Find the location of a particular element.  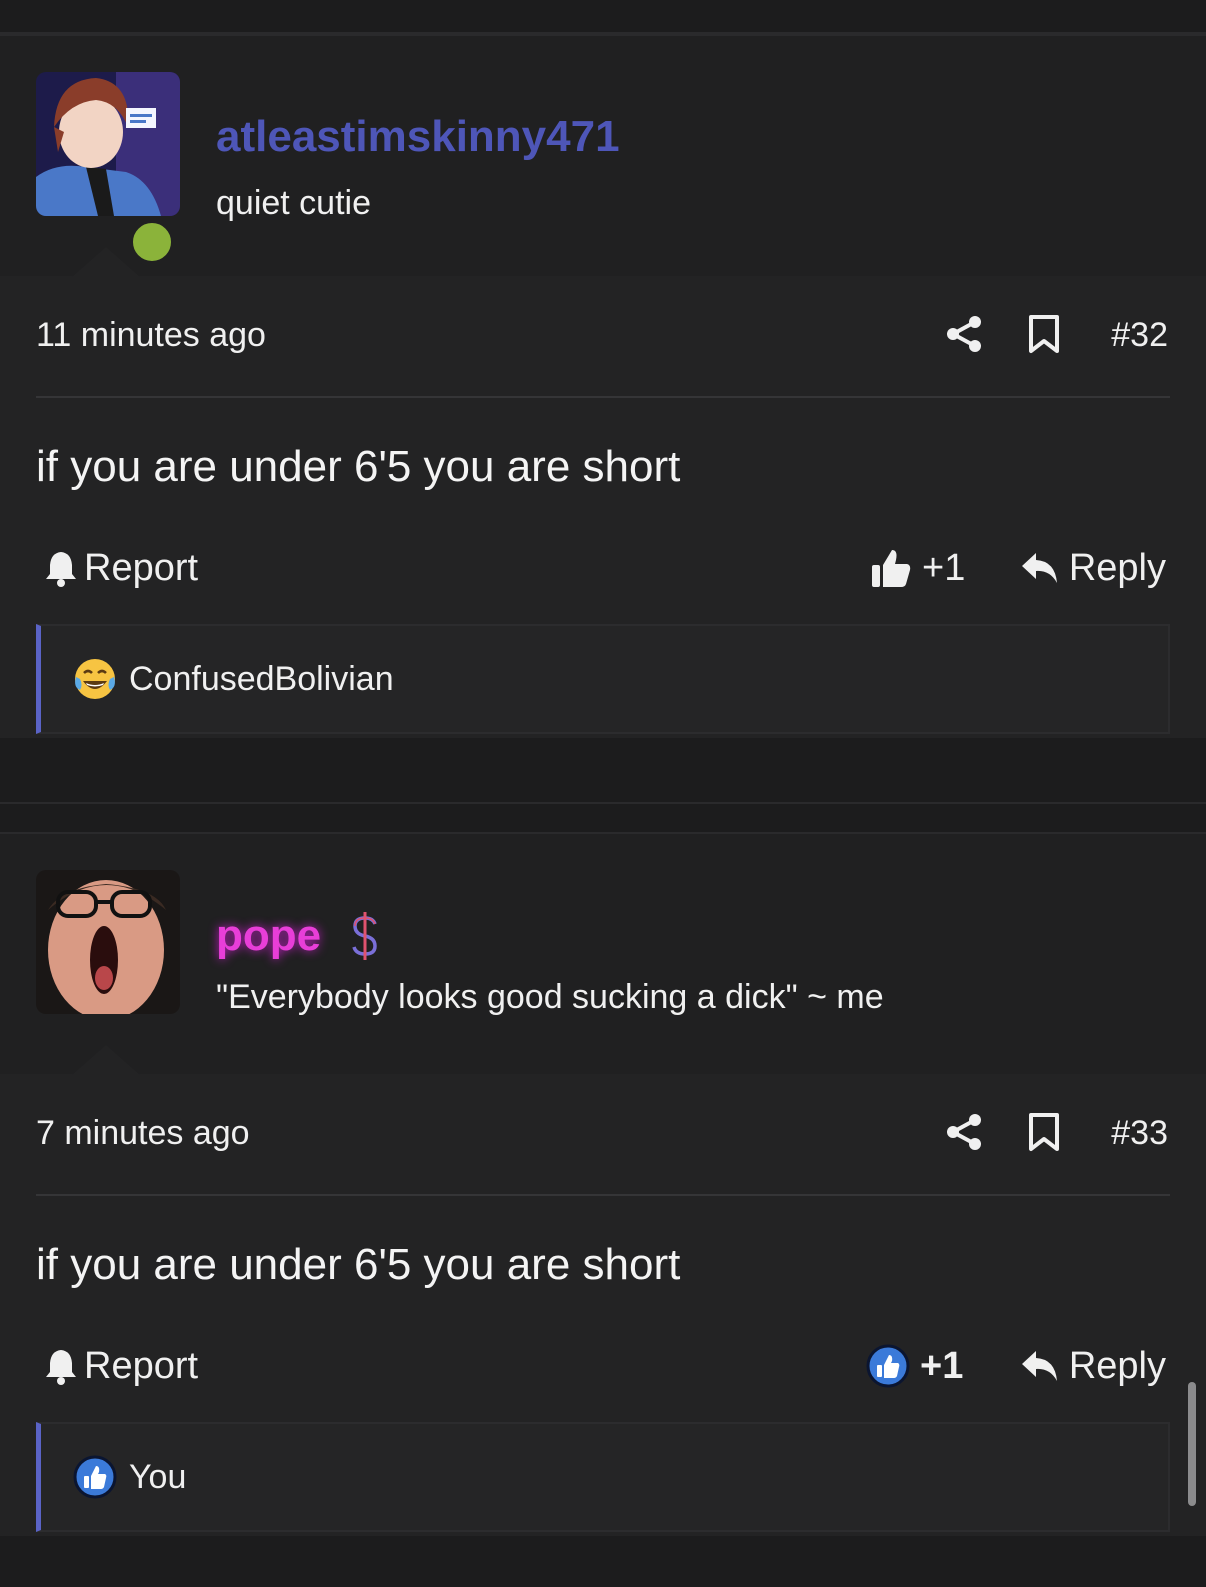

reactions-list: ConfusedBolivian is located at coordinates (603, 681).